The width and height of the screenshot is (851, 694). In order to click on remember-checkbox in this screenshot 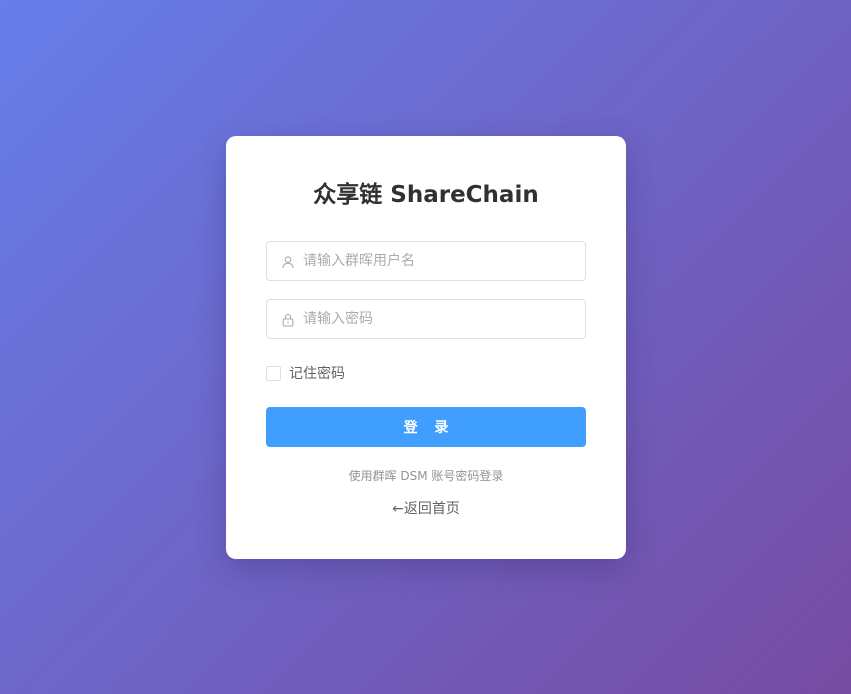, I will do `click(273, 373)`.